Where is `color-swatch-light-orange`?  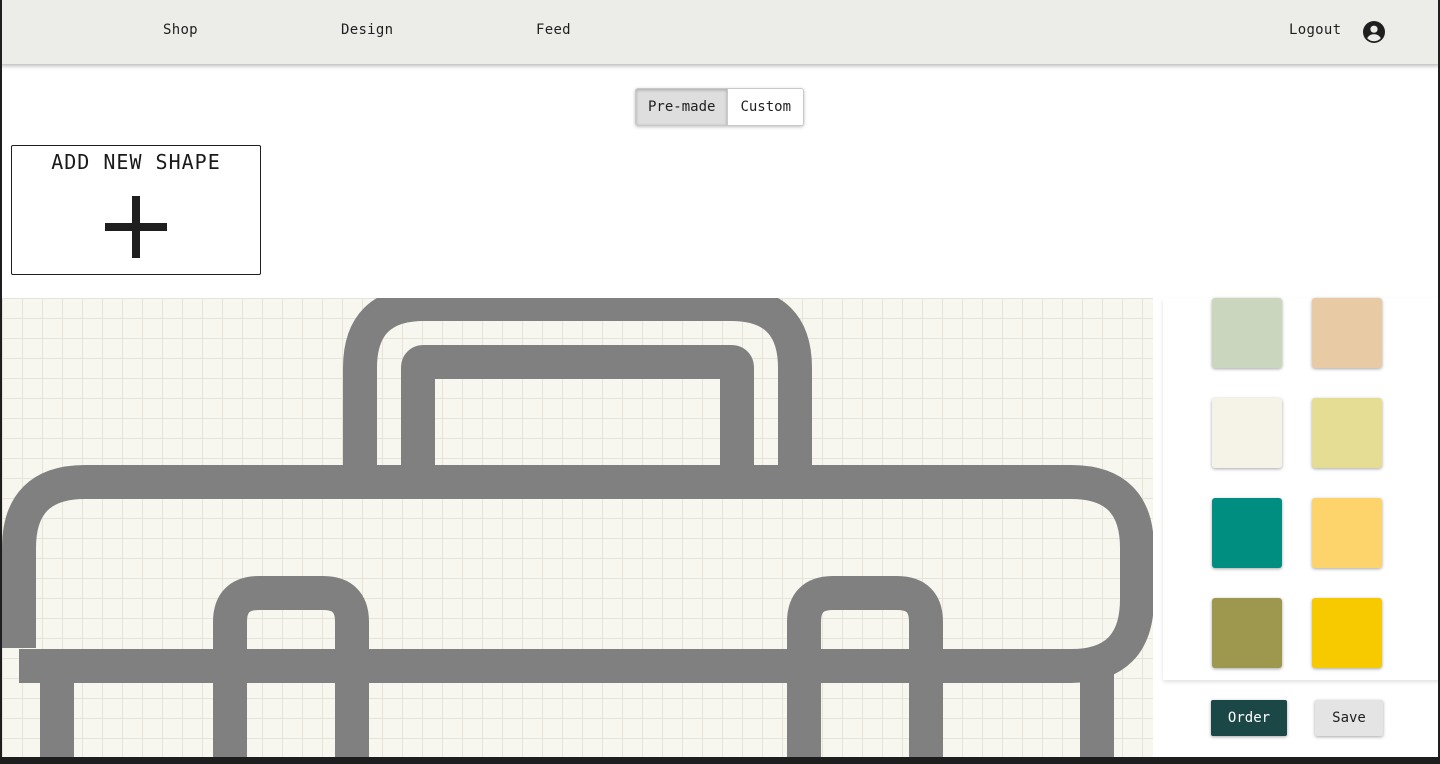 color-swatch-light-orange is located at coordinates (1347, 533).